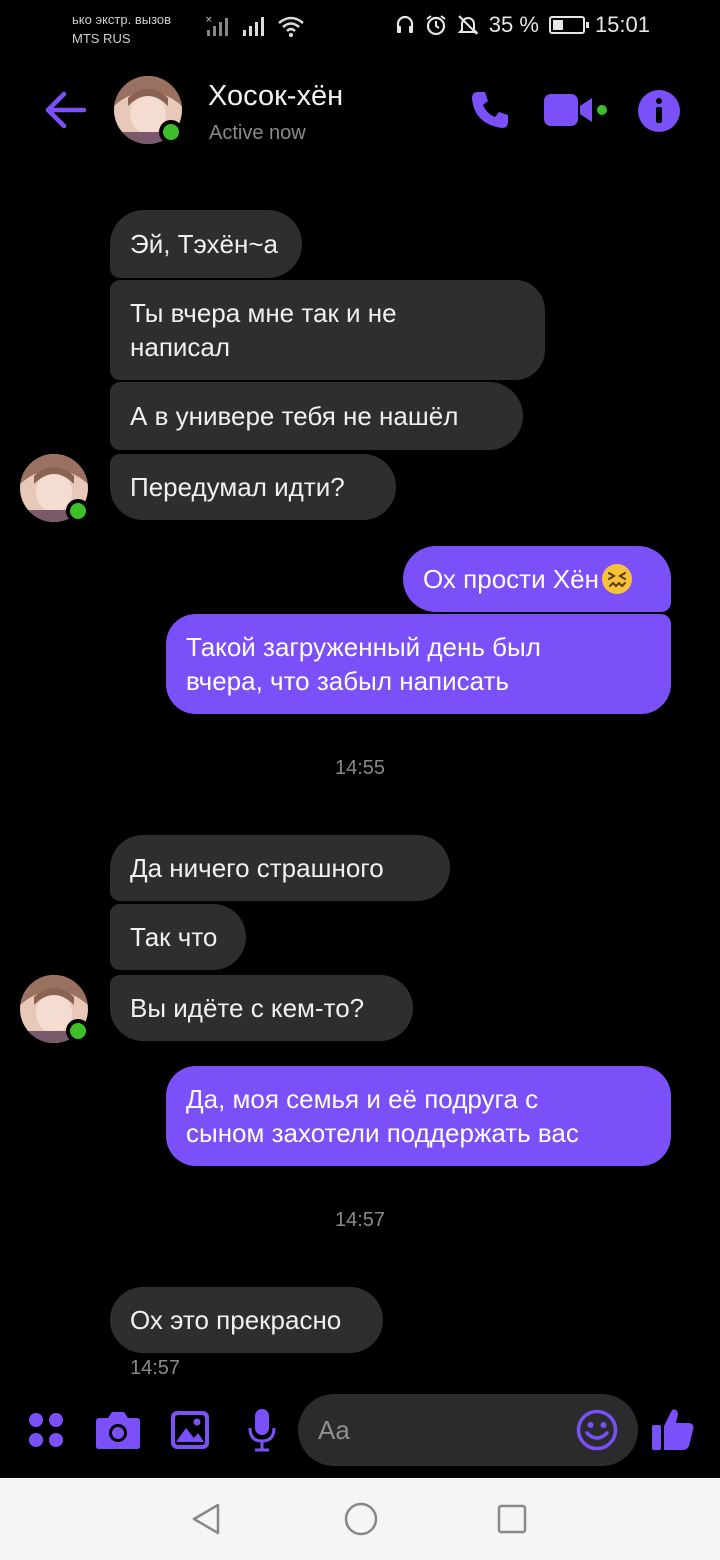 This screenshot has width=720, height=1560. What do you see at coordinates (178, 937) in the screenshot?
I see `incoming-message: Так что` at bounding box center [178, 937].